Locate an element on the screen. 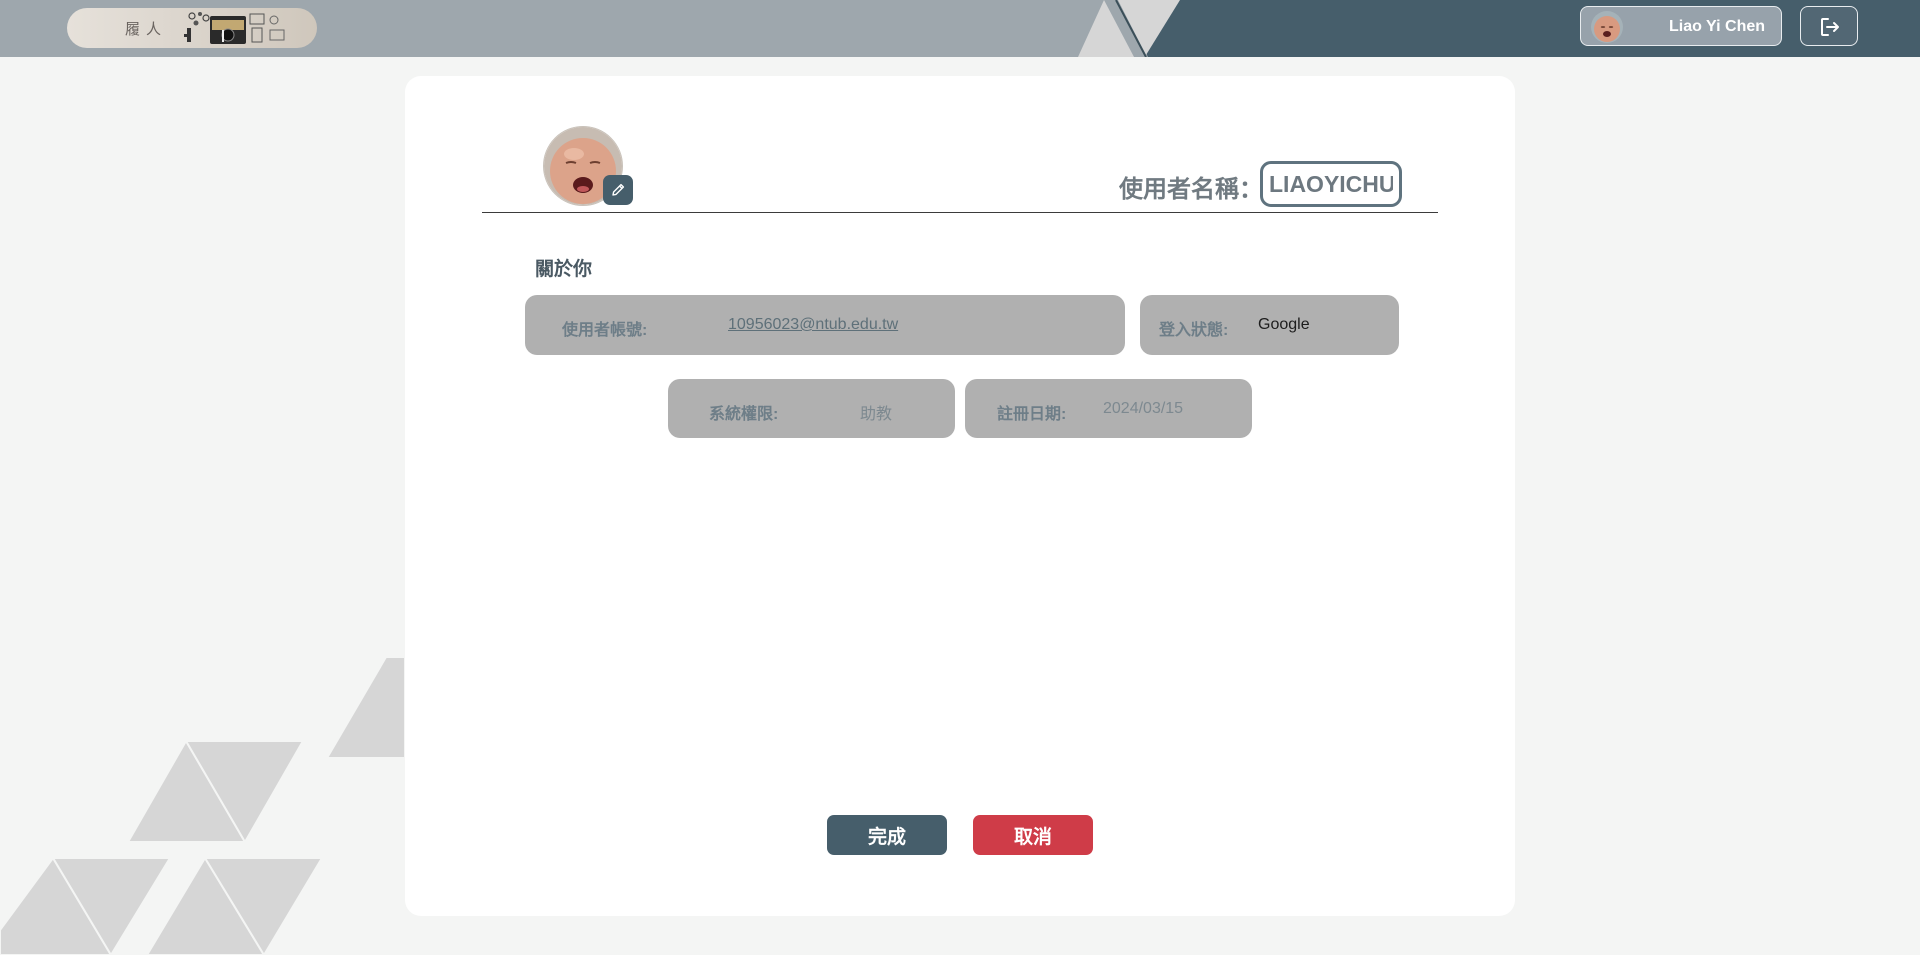 The image size is (1920, 955). role-value: 助教 is located at coordinates (876, 414).